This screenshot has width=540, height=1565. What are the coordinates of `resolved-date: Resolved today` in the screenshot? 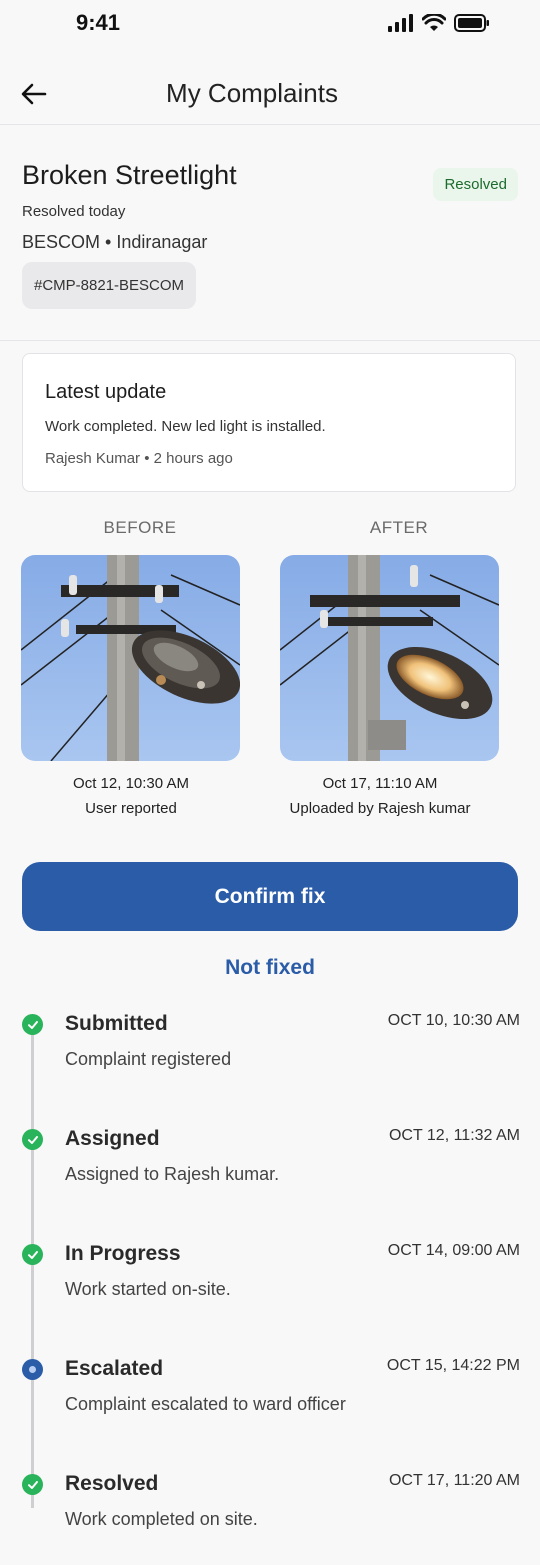 It's located at (74, 211).